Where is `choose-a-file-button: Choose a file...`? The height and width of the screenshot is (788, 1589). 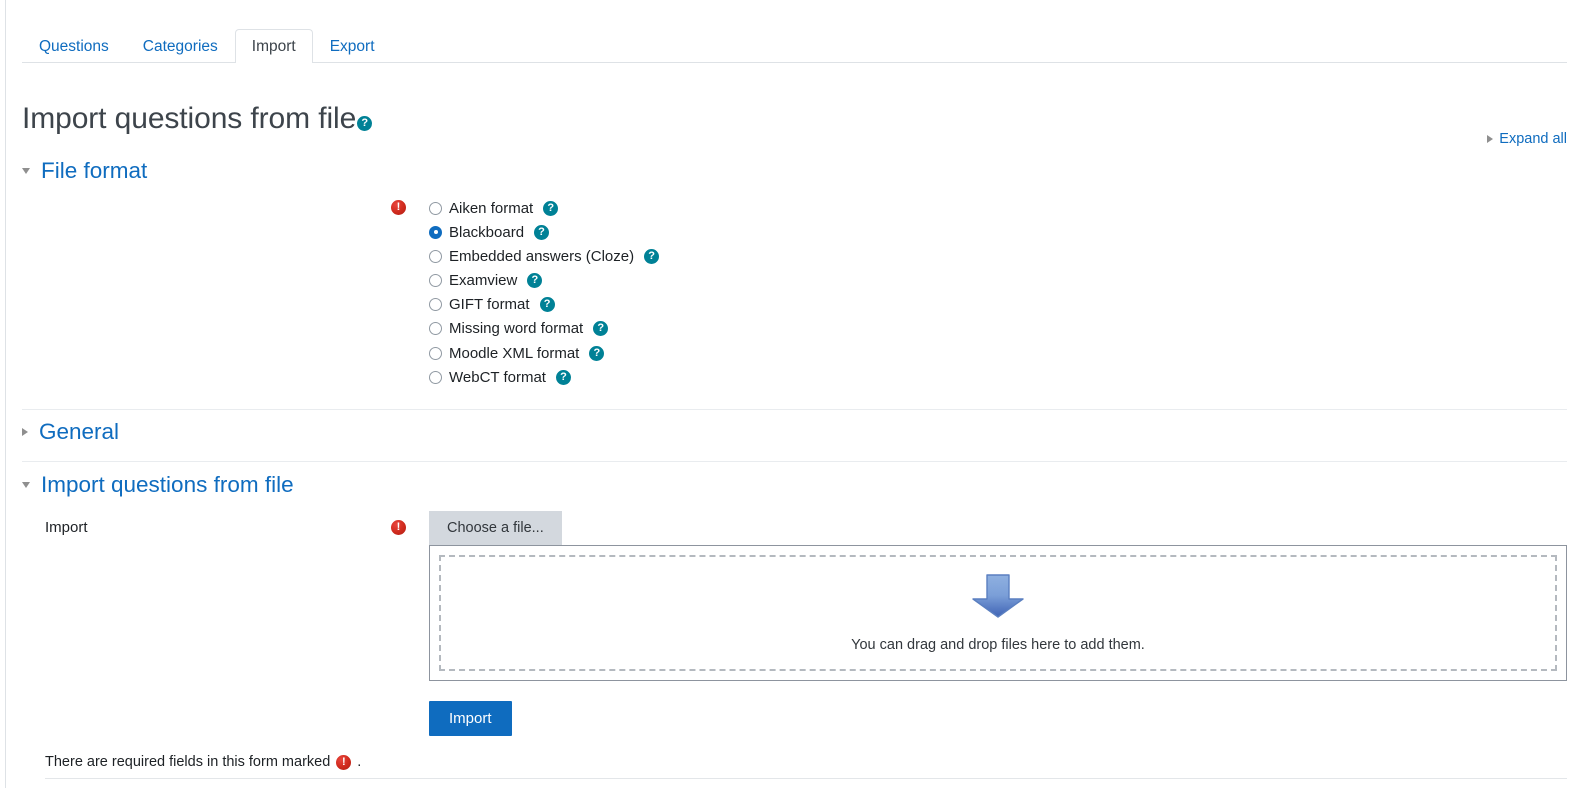
choose-a-file-button: Choose a file... is located at coordinates (495, 528).